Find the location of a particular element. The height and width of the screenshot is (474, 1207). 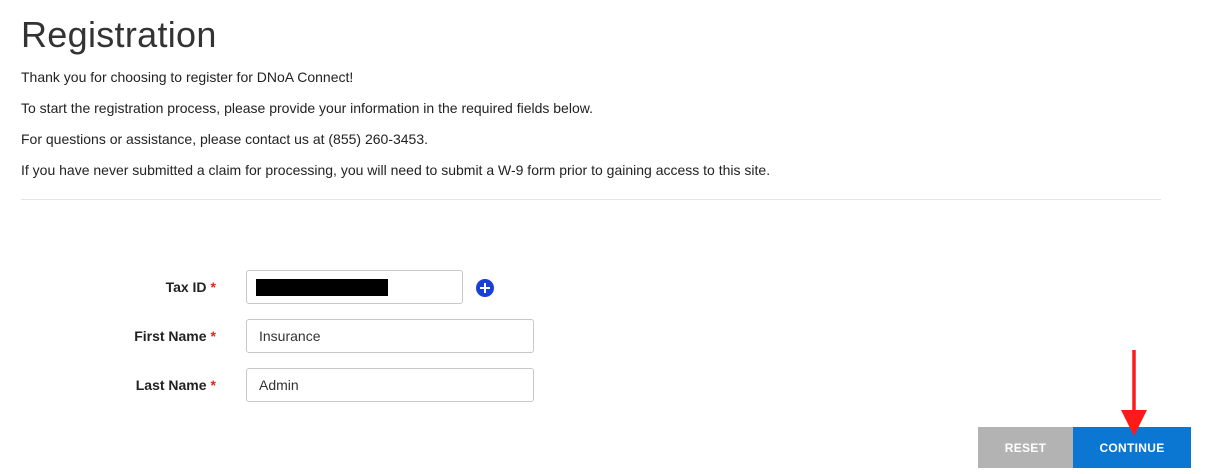

red-arrow-down-icon is located at coordinates (1134, 393).